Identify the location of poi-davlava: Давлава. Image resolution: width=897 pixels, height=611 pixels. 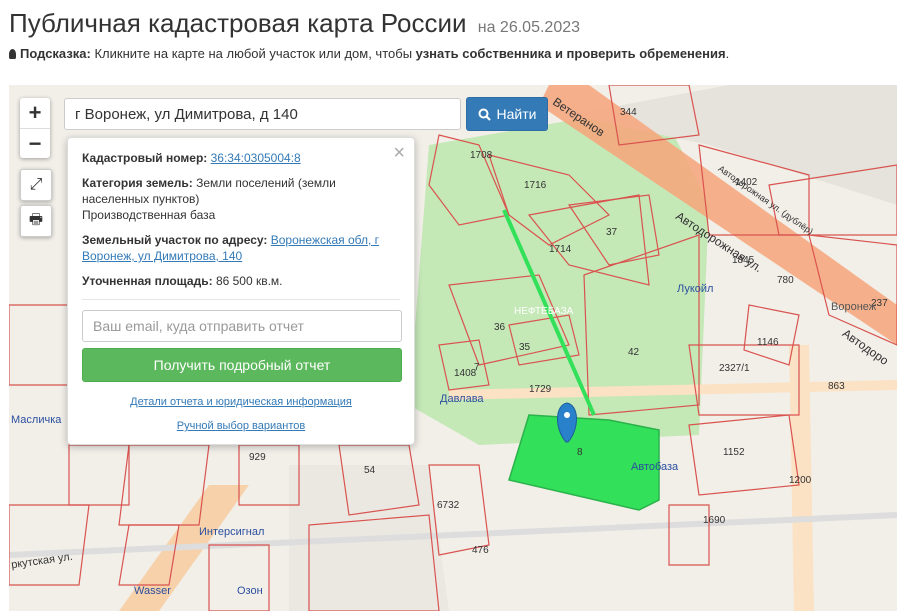
(462, 399).